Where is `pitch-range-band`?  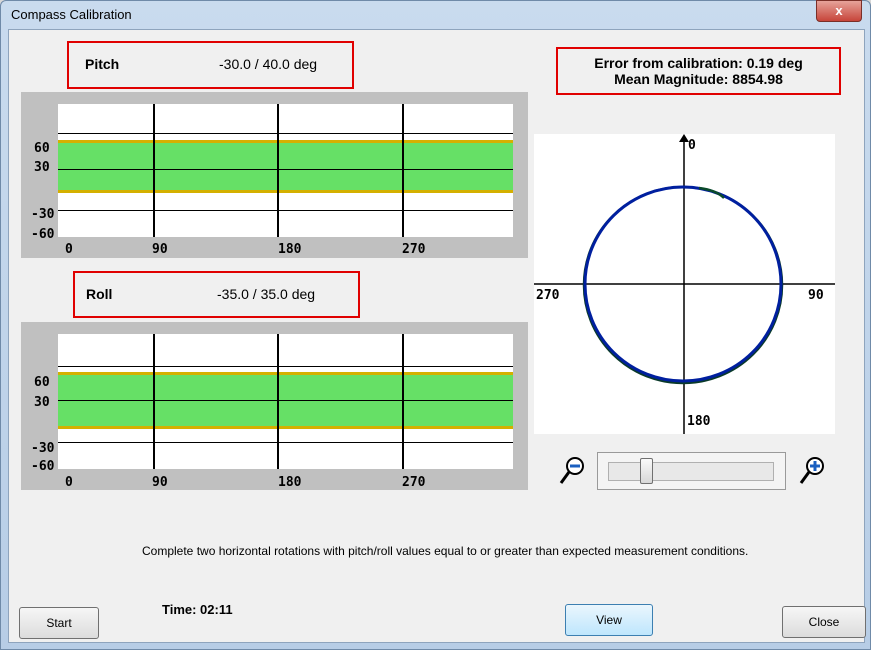
pitch-range-band is located at coordinates (285, 166).